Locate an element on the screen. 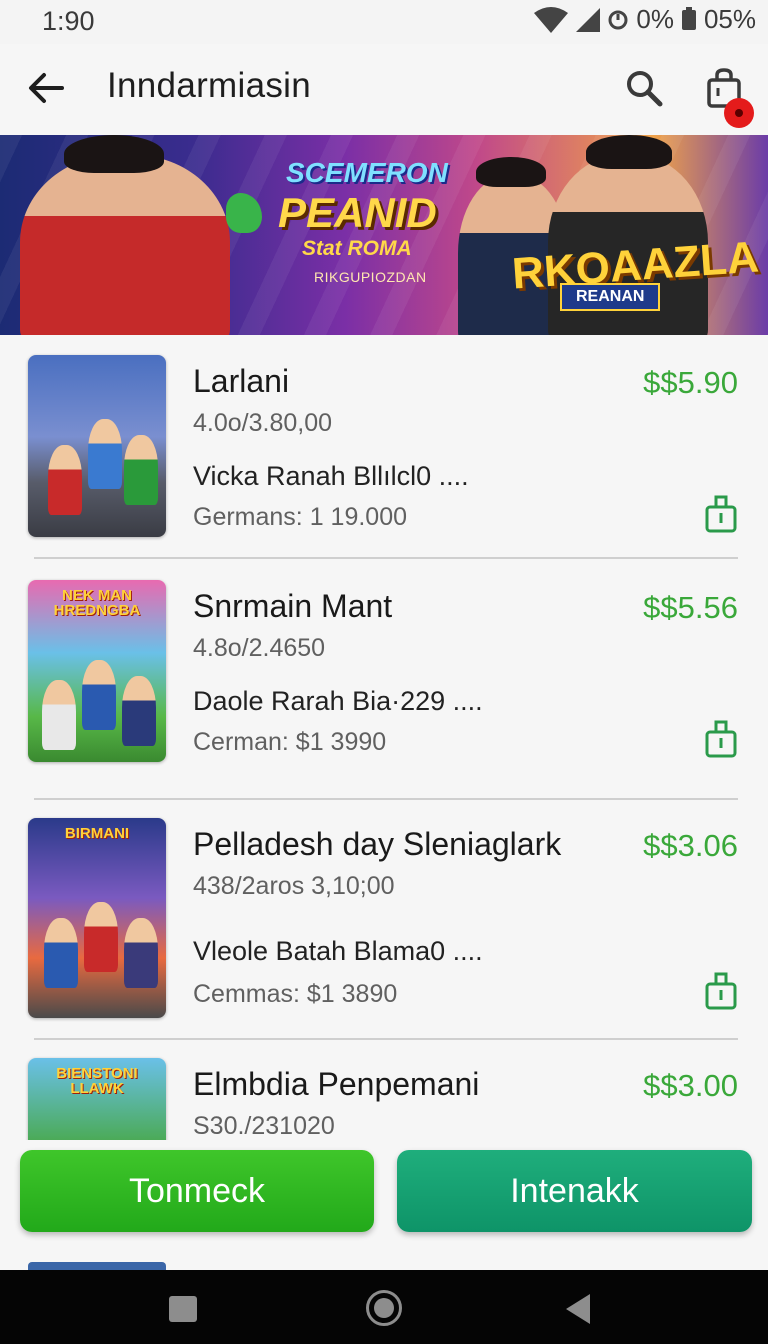 The height and width of the screenshot is (1344, 768). secondary-action-button: Intenakk is located at coordinates (574, 1191).